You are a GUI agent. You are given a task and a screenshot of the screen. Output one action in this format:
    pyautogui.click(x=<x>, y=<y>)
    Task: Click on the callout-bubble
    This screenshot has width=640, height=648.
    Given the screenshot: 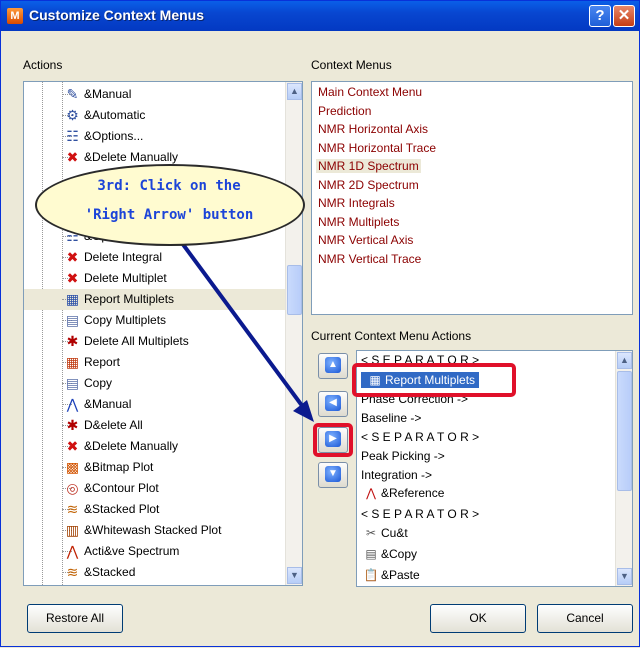 What is the action you would take?
    pyautogui.click(x=170, y=205)
    